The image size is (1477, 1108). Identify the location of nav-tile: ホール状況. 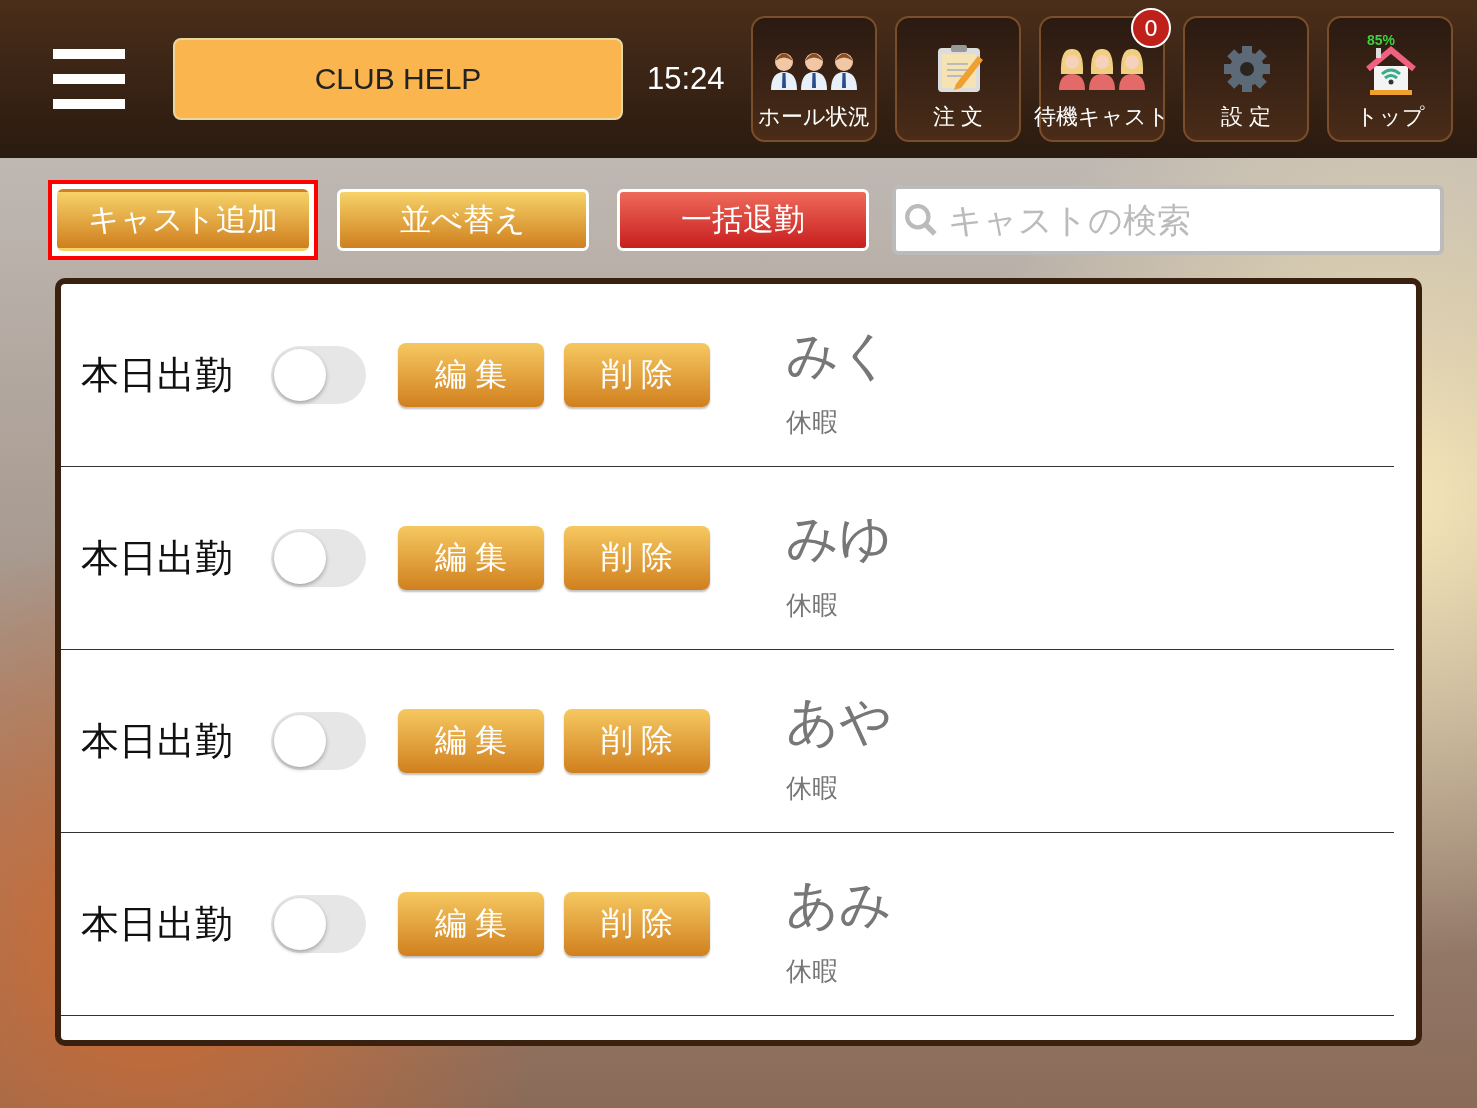
(814, 79).